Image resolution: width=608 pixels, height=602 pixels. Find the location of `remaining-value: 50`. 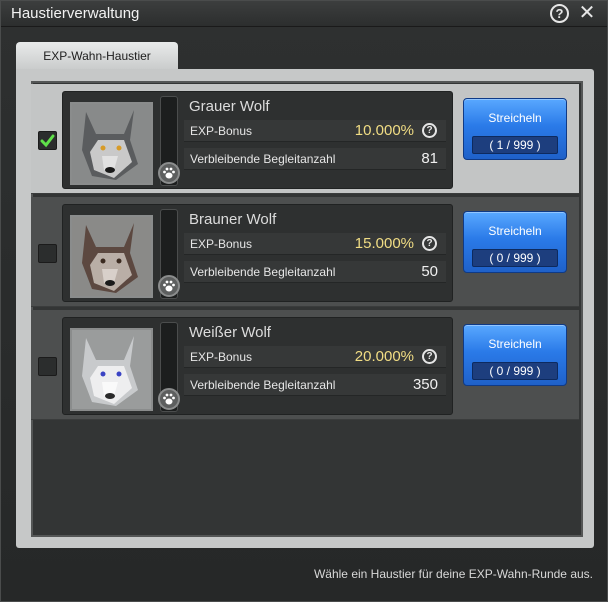

remaining-value: 50 is located at coordinates (429, 271).